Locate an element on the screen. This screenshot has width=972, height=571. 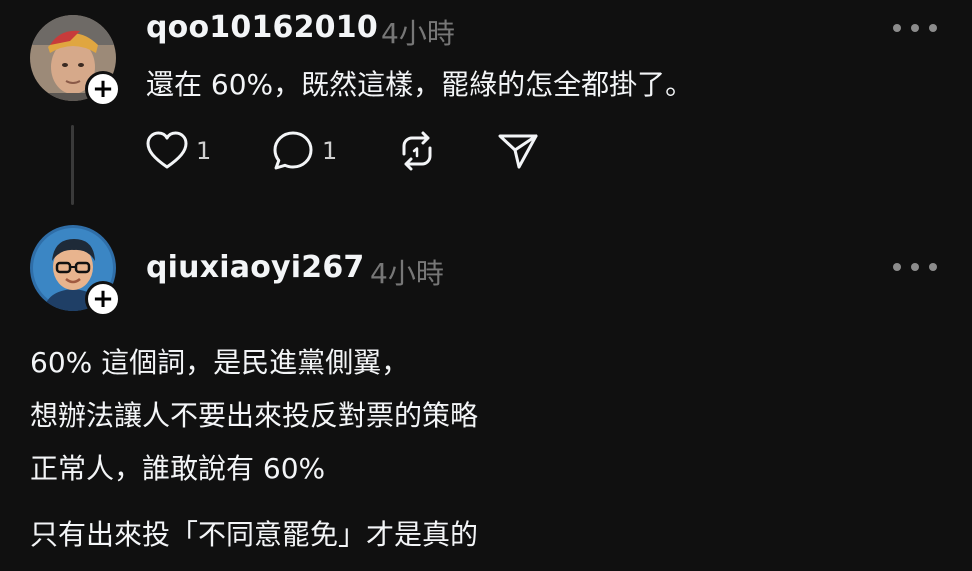
like-button: 1 is located at coordinates (178, 151).